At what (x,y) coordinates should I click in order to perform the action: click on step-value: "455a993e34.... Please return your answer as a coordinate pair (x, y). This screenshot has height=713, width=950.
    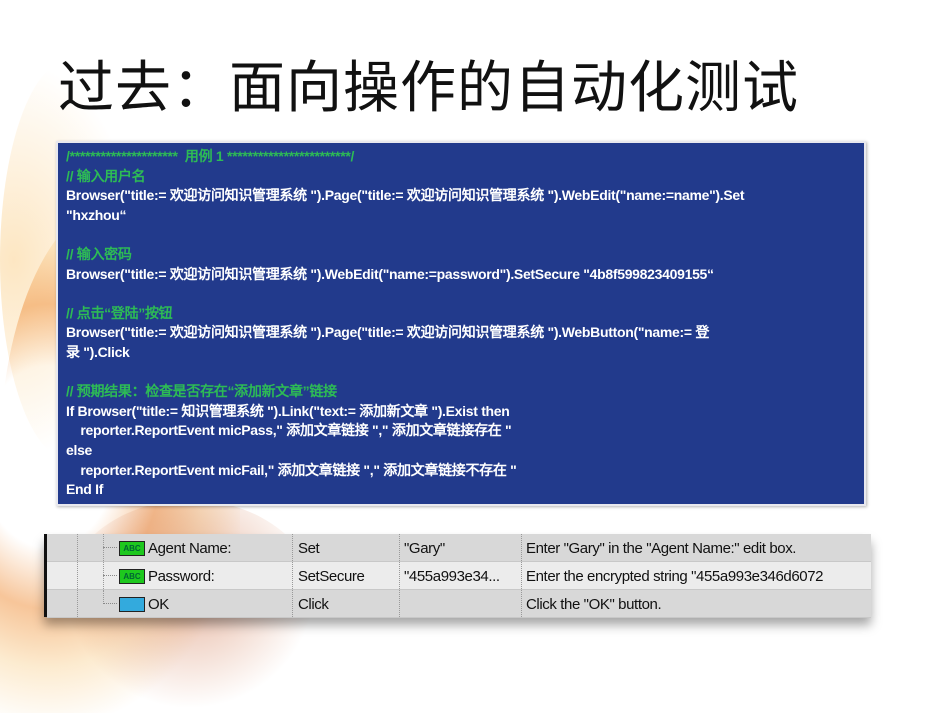
    Looking at the image, I should click on (452, 576).